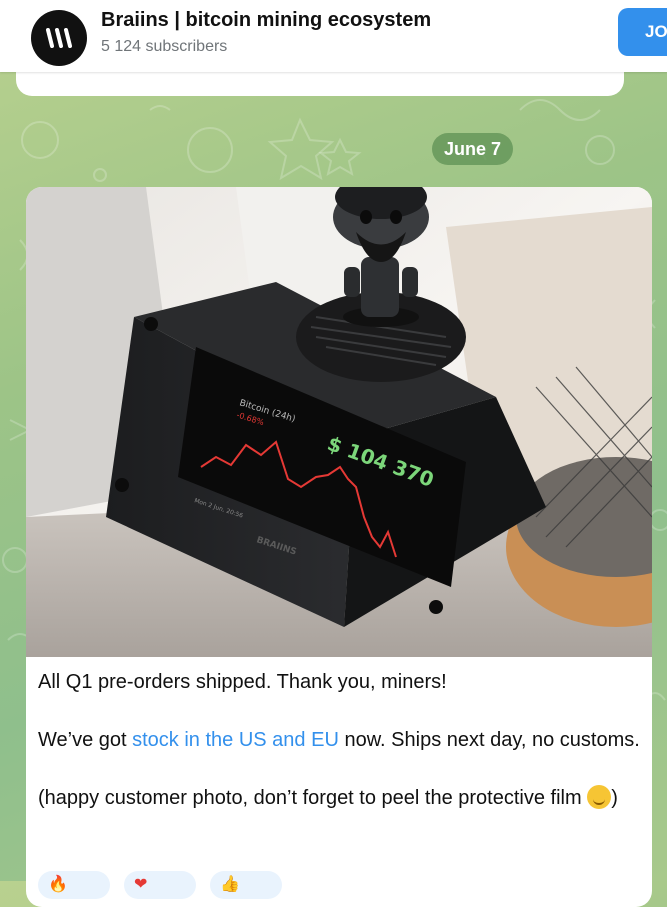 Image resolution: width=667 pixels, height=907 pixels. What do you see at coordinates (58, 884) in the screenshot?
I see `fire-icon: 🔥` at bounding box center [58, 884].